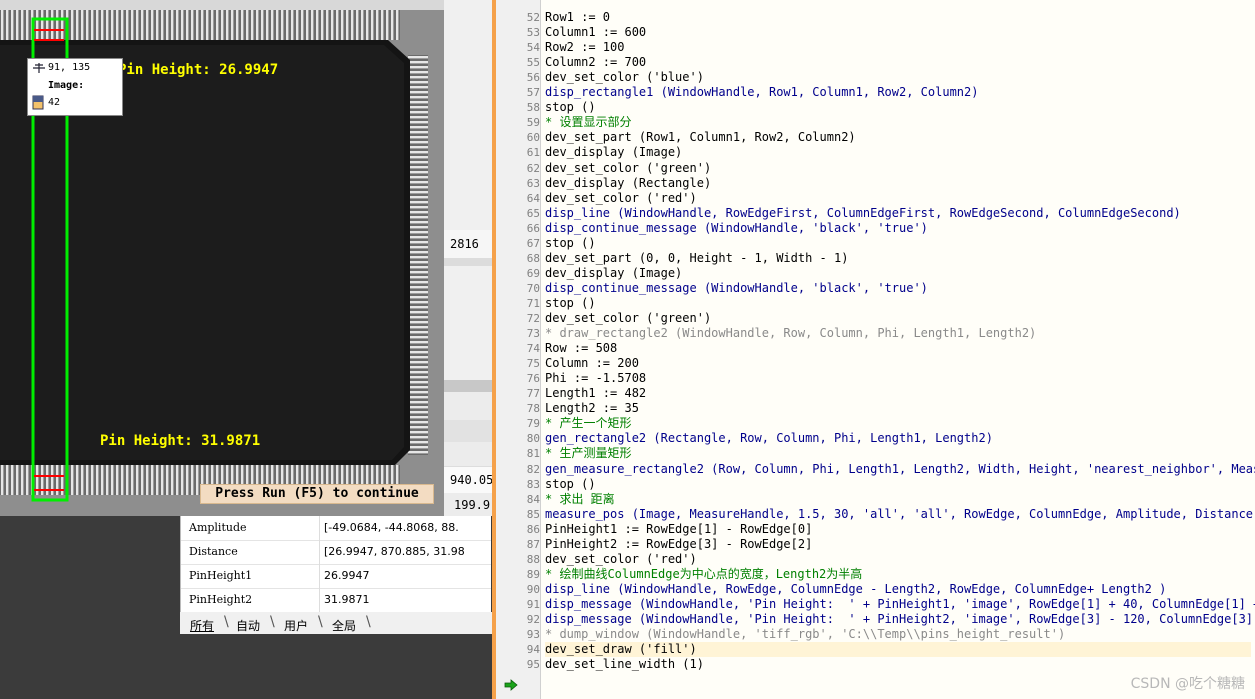 This screenshot has width=1255, height=699. What do you see at coordinates (533, 544) in the screenshot?
I see `line-number: 87` at bounding box center [533, 544].